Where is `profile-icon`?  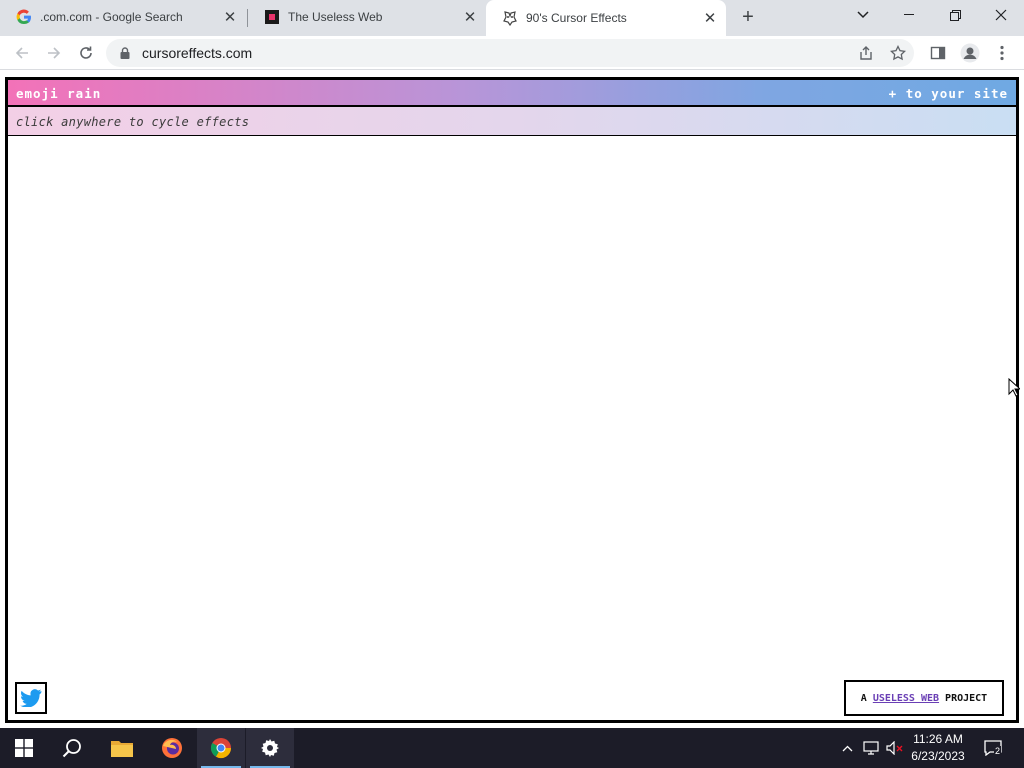 profile-icon is located at coordinates (970, 53).